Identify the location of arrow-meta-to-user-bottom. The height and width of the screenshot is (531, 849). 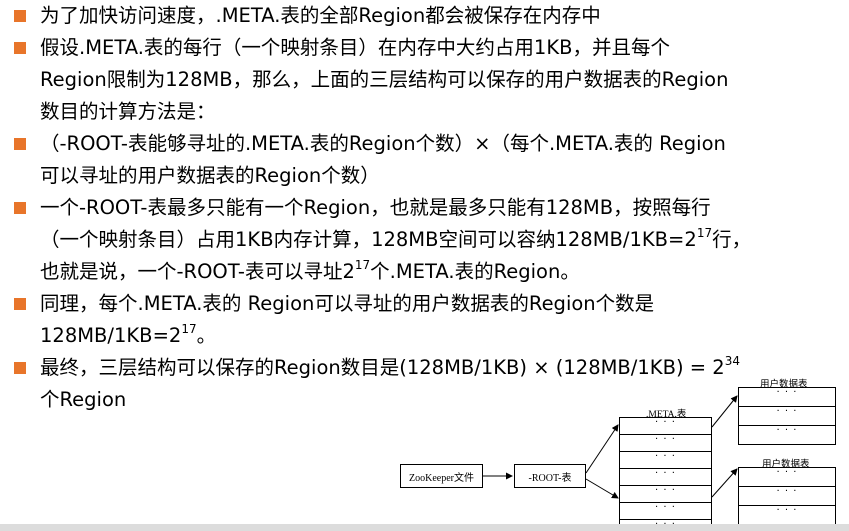
(724, 483).